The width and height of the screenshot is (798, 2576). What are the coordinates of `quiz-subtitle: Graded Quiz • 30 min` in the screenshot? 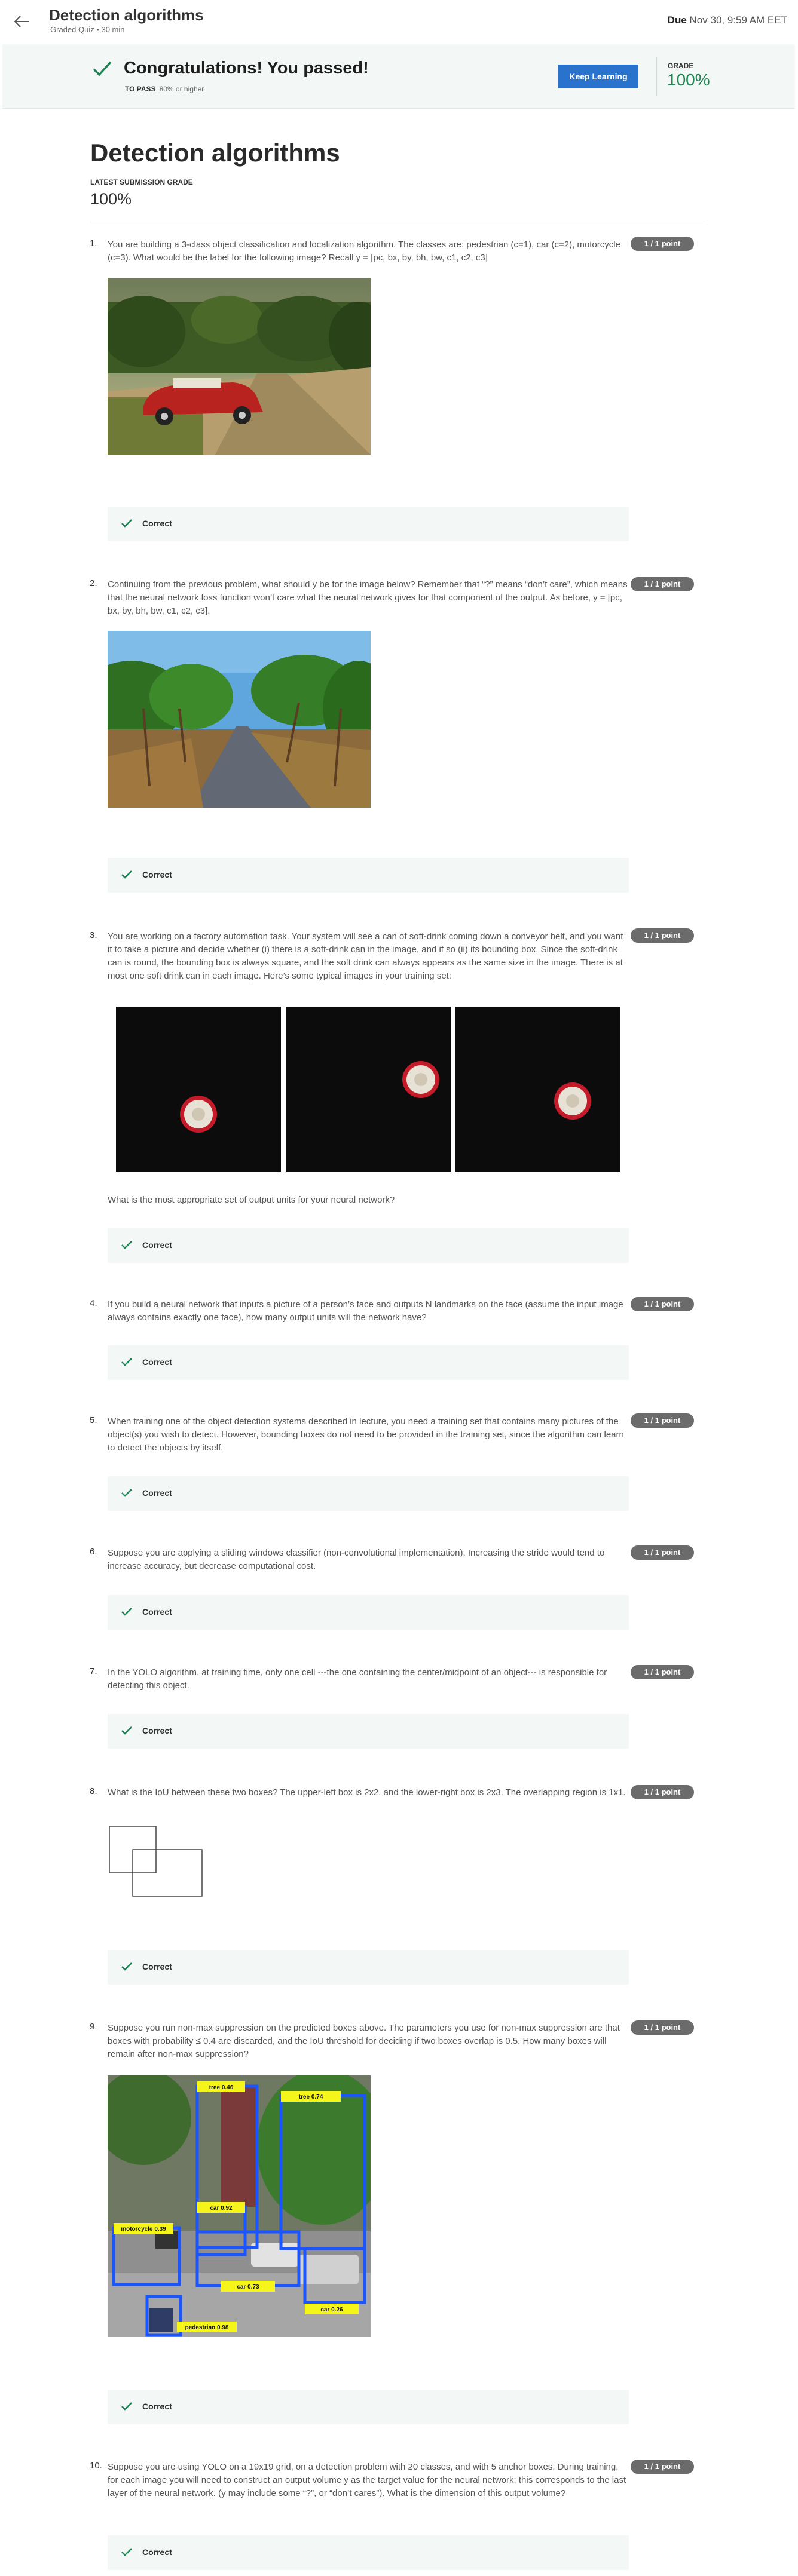 It's located at (87, 29).